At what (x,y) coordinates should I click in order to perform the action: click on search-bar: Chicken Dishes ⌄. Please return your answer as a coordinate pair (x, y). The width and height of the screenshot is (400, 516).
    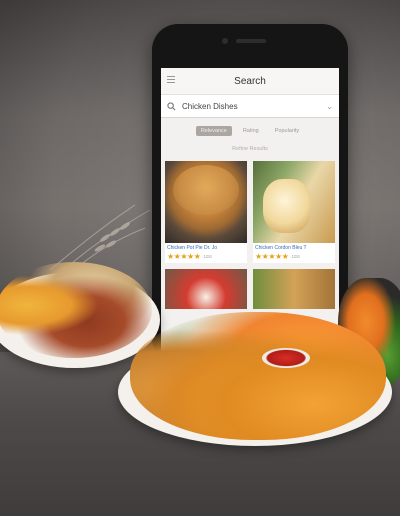
    Looking at the image, I should click on (250, 106).